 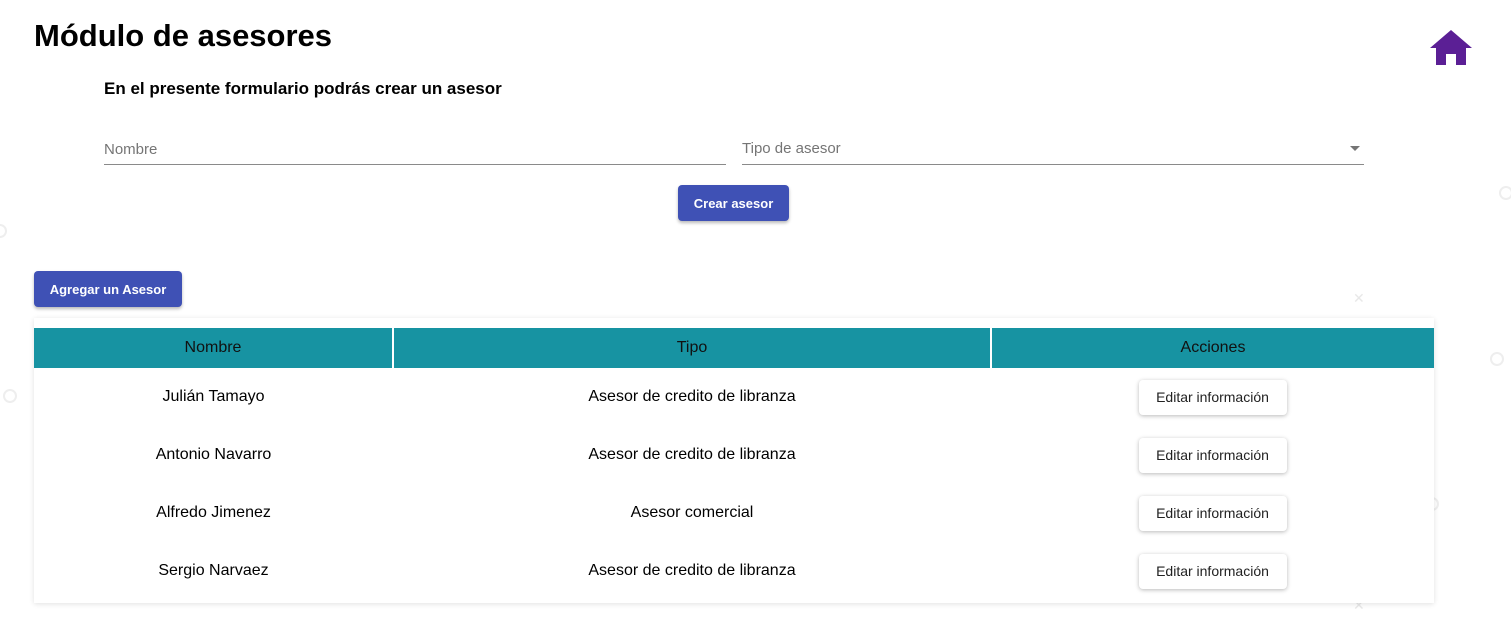 What do you see at coordinates (213, 454) in the screenshot?
I see `cell-nombre: Antonio Navarro` at bounding box center [213, 454].